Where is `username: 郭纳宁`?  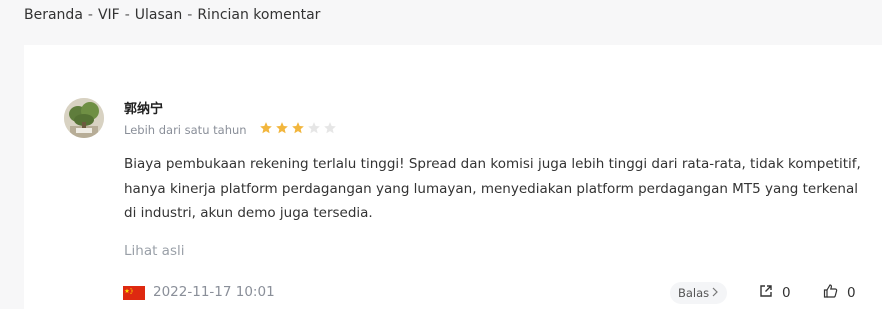 username: 郭纳宁 is located at coordinates (143, 107).